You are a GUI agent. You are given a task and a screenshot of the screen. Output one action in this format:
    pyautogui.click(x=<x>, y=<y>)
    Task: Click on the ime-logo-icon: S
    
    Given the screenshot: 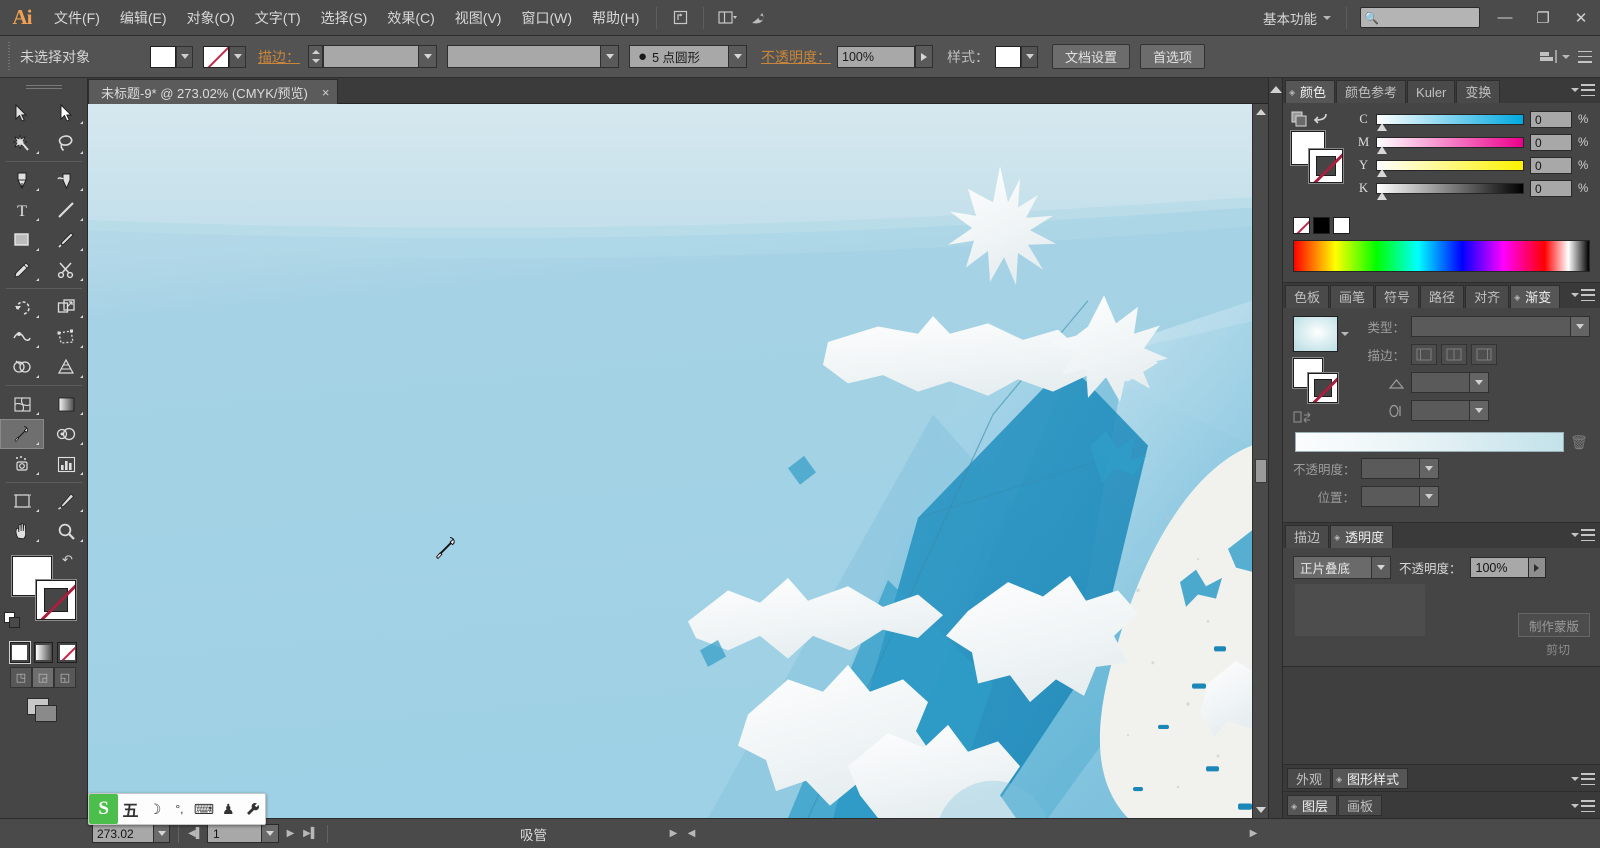 What is the action you would take?
    pyautogui.click(x=104, y=809)
    